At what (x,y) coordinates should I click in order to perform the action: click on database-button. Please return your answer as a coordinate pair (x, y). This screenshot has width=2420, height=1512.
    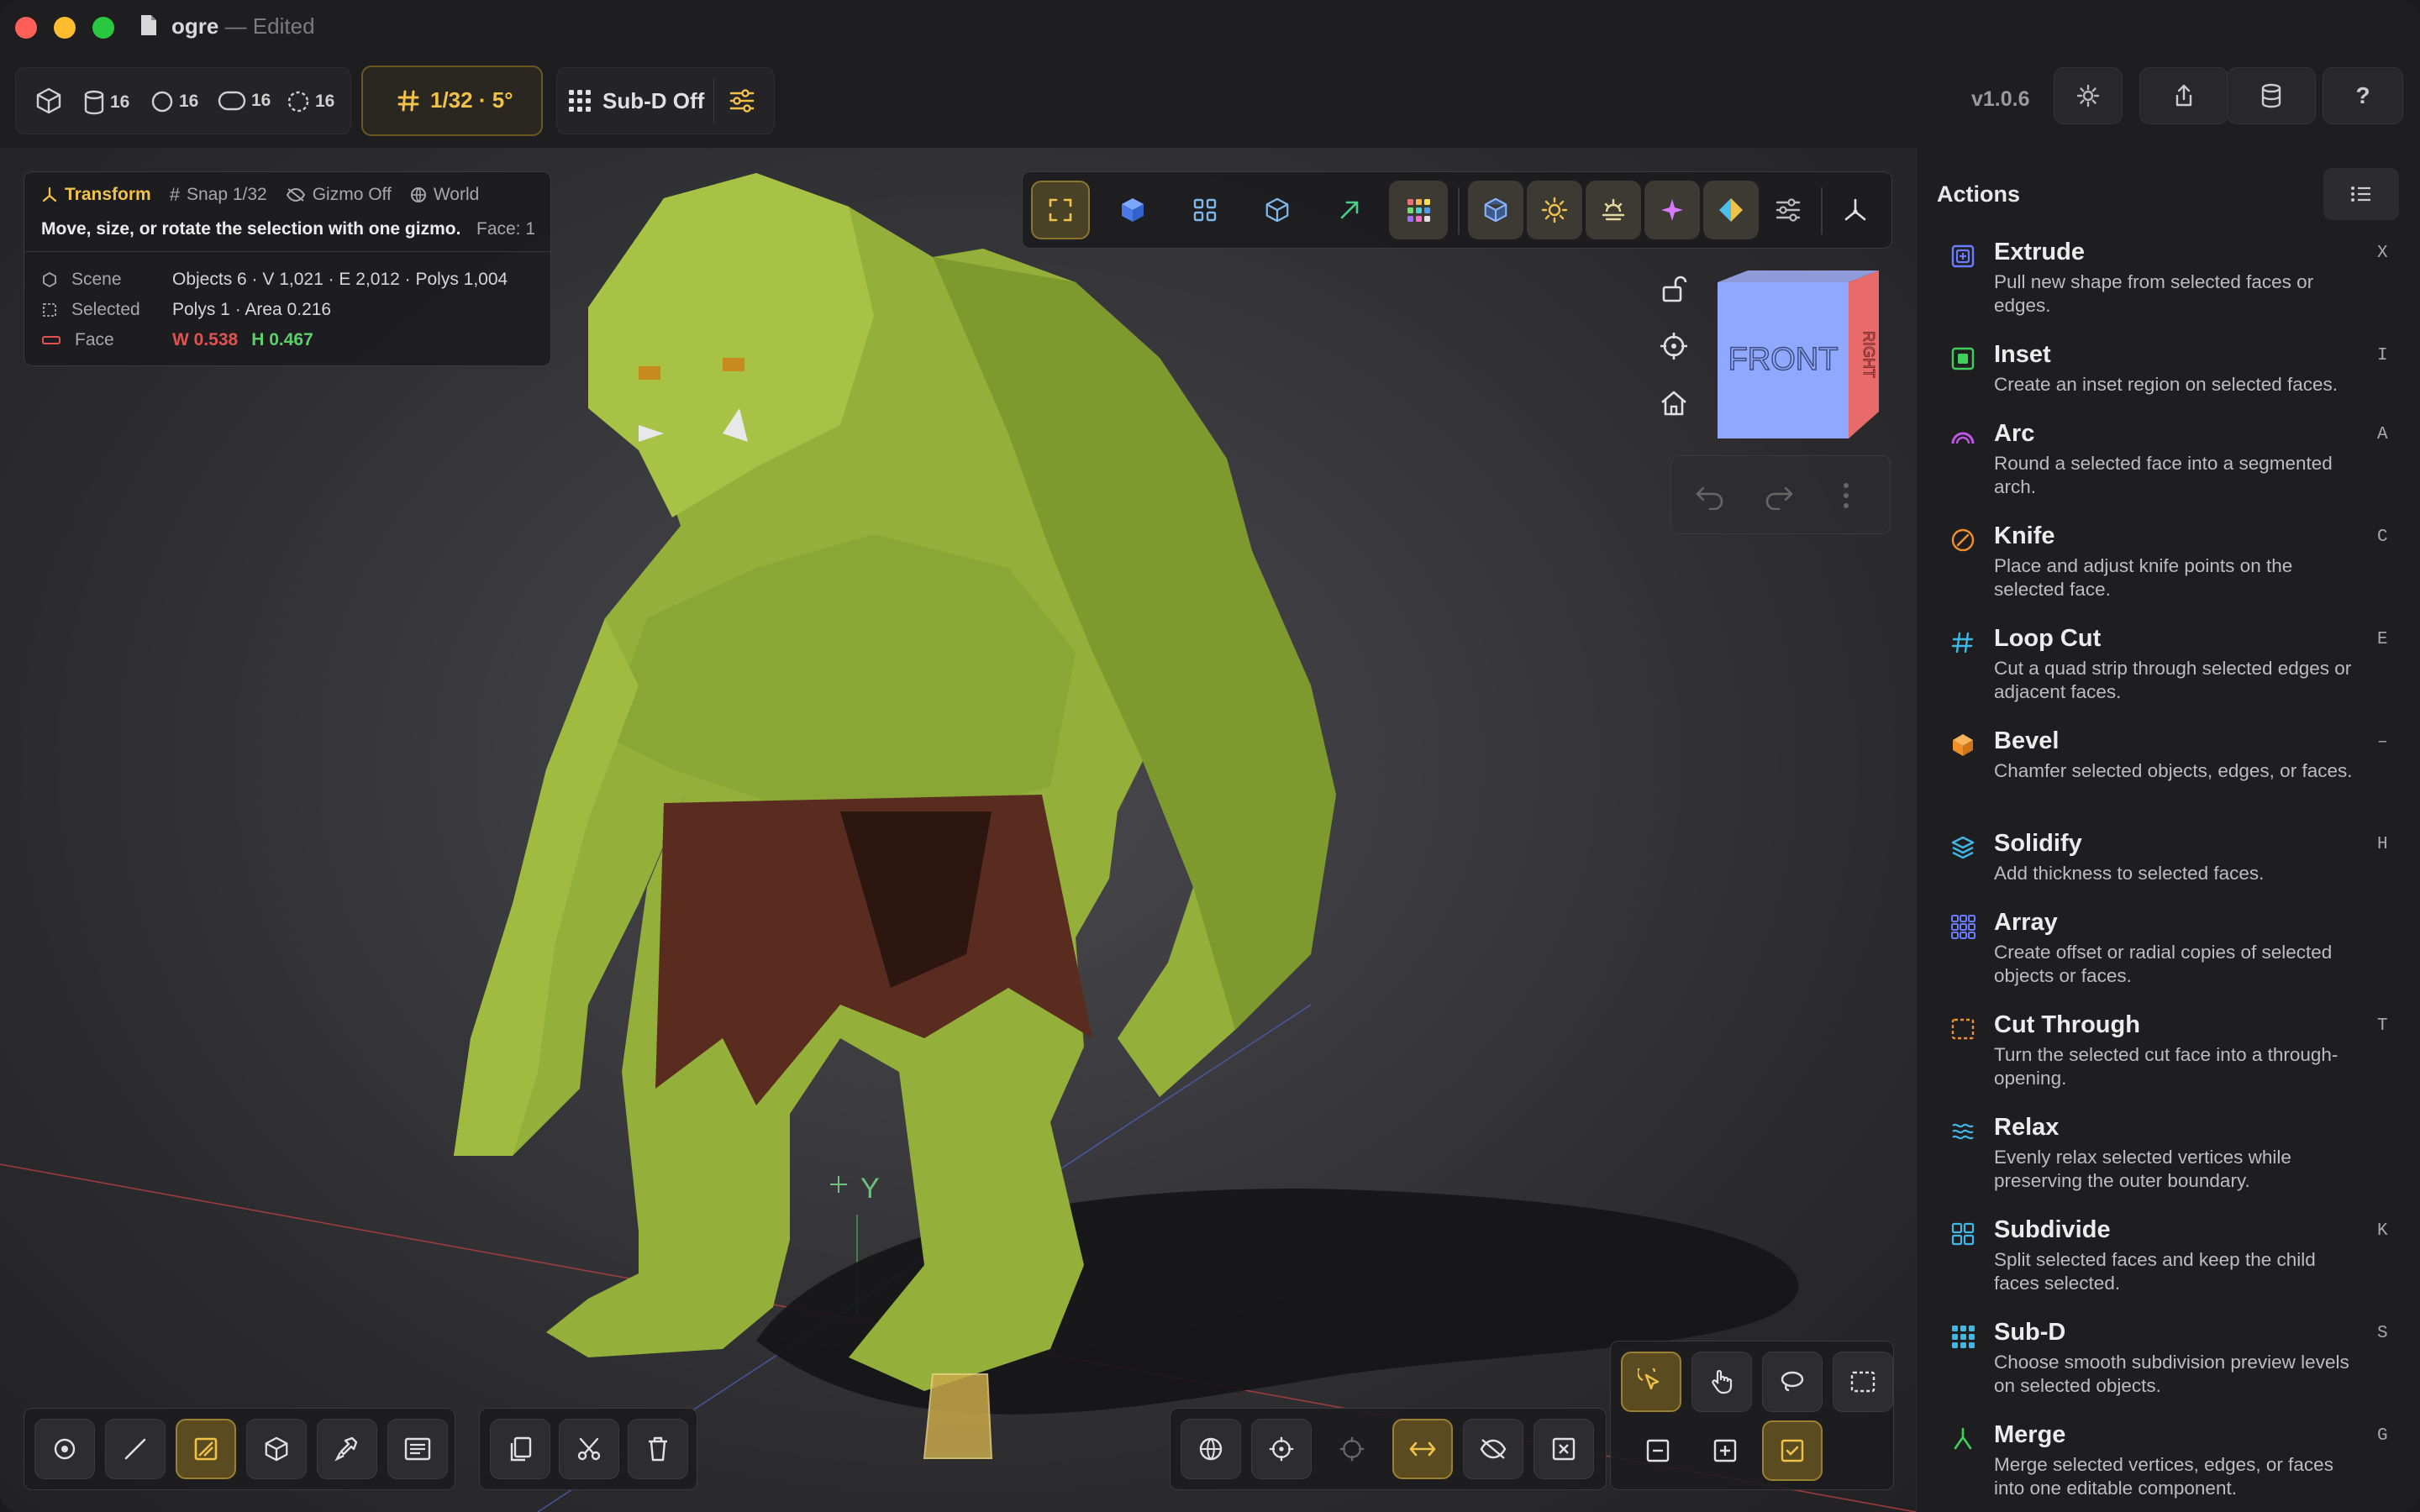
    Looking at the image, I should click on (2271, 95).